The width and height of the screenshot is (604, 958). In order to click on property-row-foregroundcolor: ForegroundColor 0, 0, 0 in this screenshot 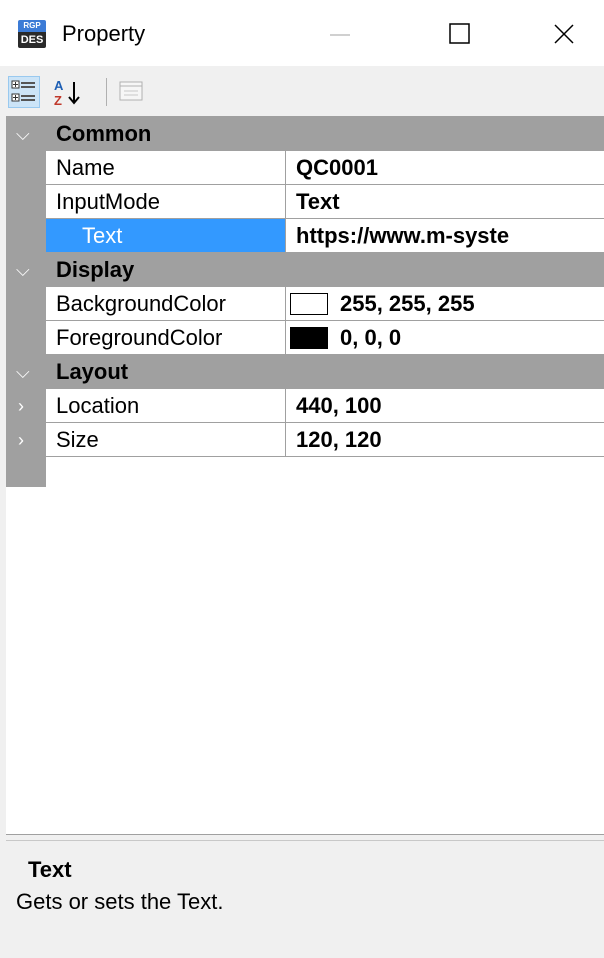, I will do `click(305, 338)`.